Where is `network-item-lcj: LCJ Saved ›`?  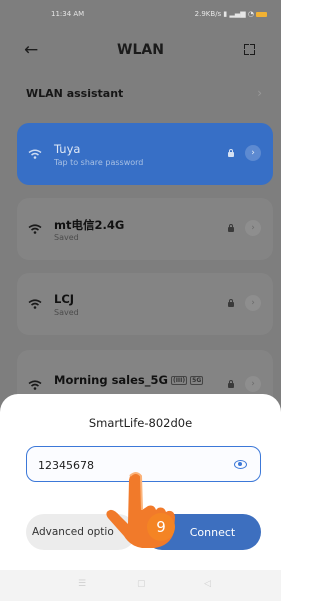 network-item-lcj: LCJ Saved › is located at coordinates (145, 304).